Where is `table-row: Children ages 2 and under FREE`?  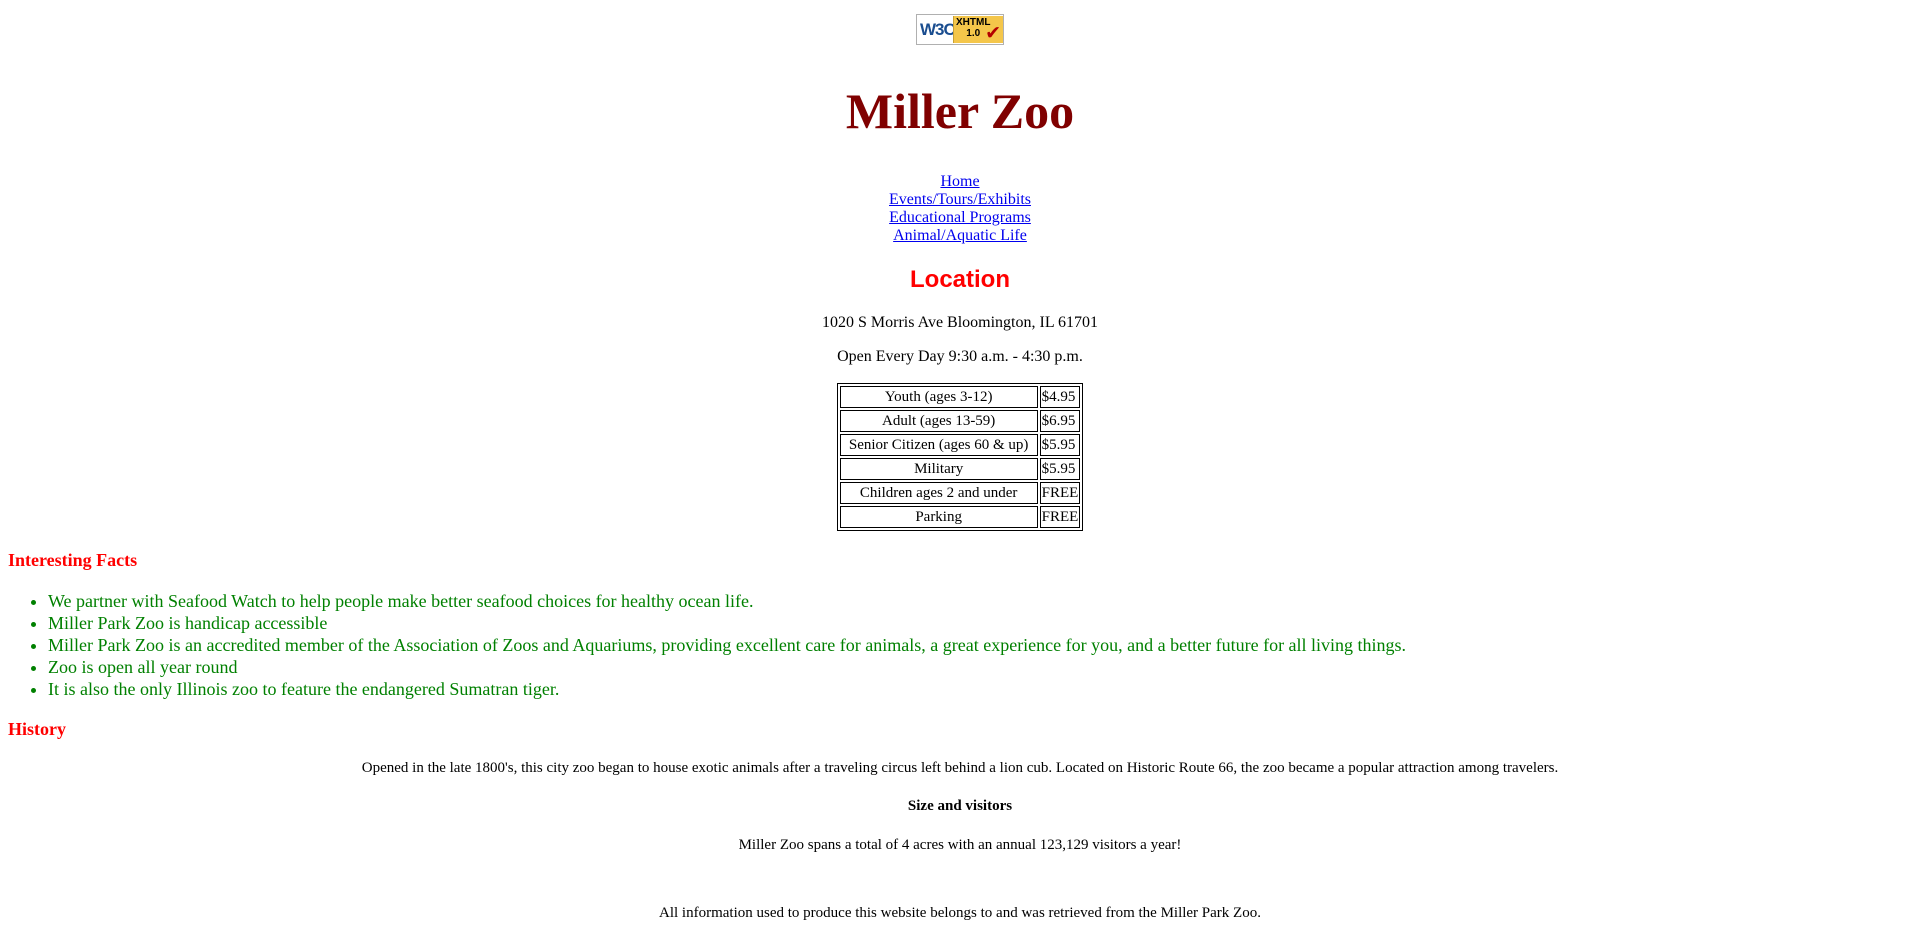
table-row: Children ages 2 and under FREE is located at coordinates (960, 493).